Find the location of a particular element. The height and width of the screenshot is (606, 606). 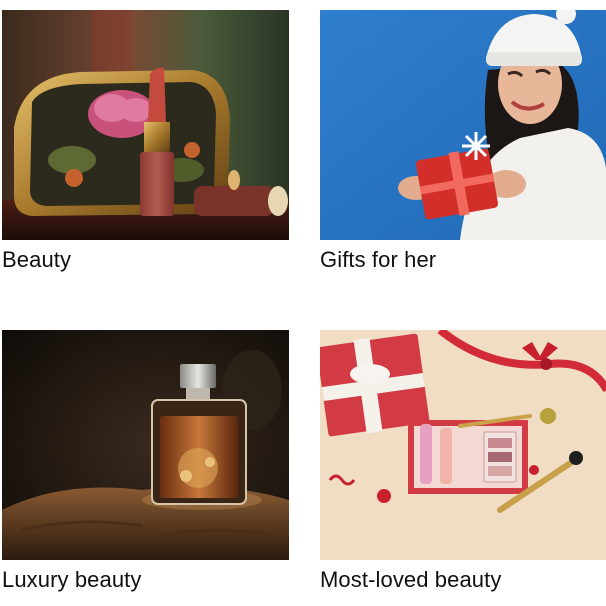

tile-label: Luxury beauty is located at coordinates (72, 580).